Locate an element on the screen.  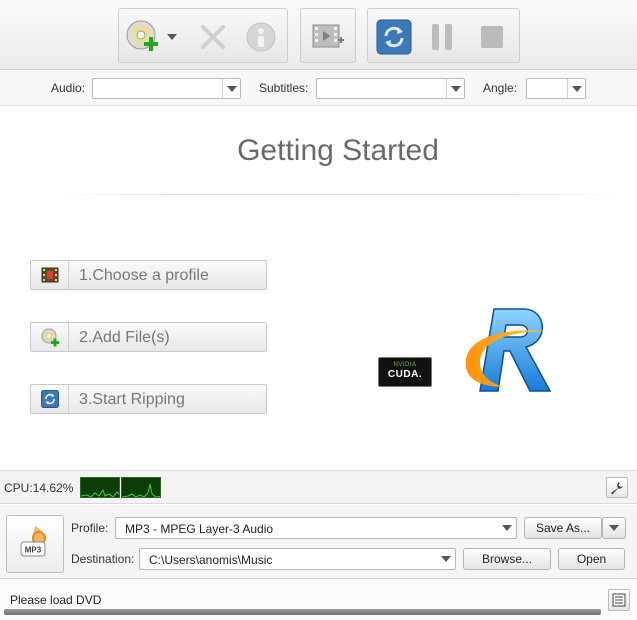
step-label: 3.Start Ripping is located at coordinates (132, 399).